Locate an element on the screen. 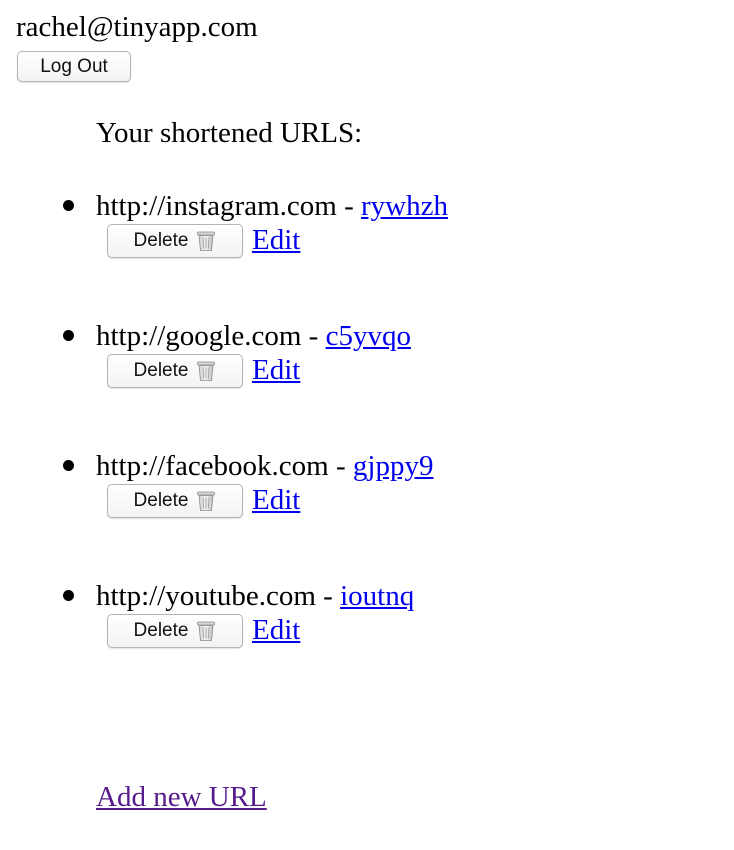  short-url-link: rywhzh is located at coordinates (404, 206).